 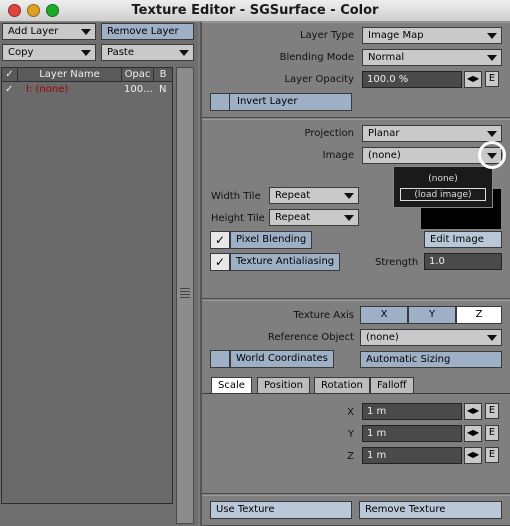 What do you see at coordinates (33, 31) in the screenshot?
I see `add-layer-label: Add Layer` at bounding box center [33, 31].